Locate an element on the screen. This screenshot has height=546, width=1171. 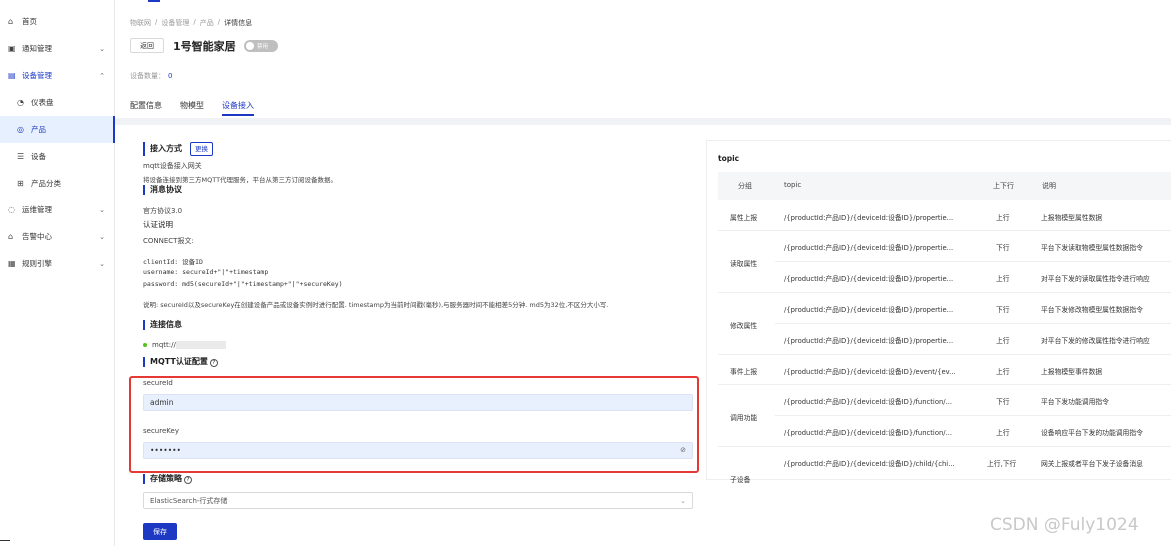
connect-url-text: mqtt:// is located at coordinates (164, 345).